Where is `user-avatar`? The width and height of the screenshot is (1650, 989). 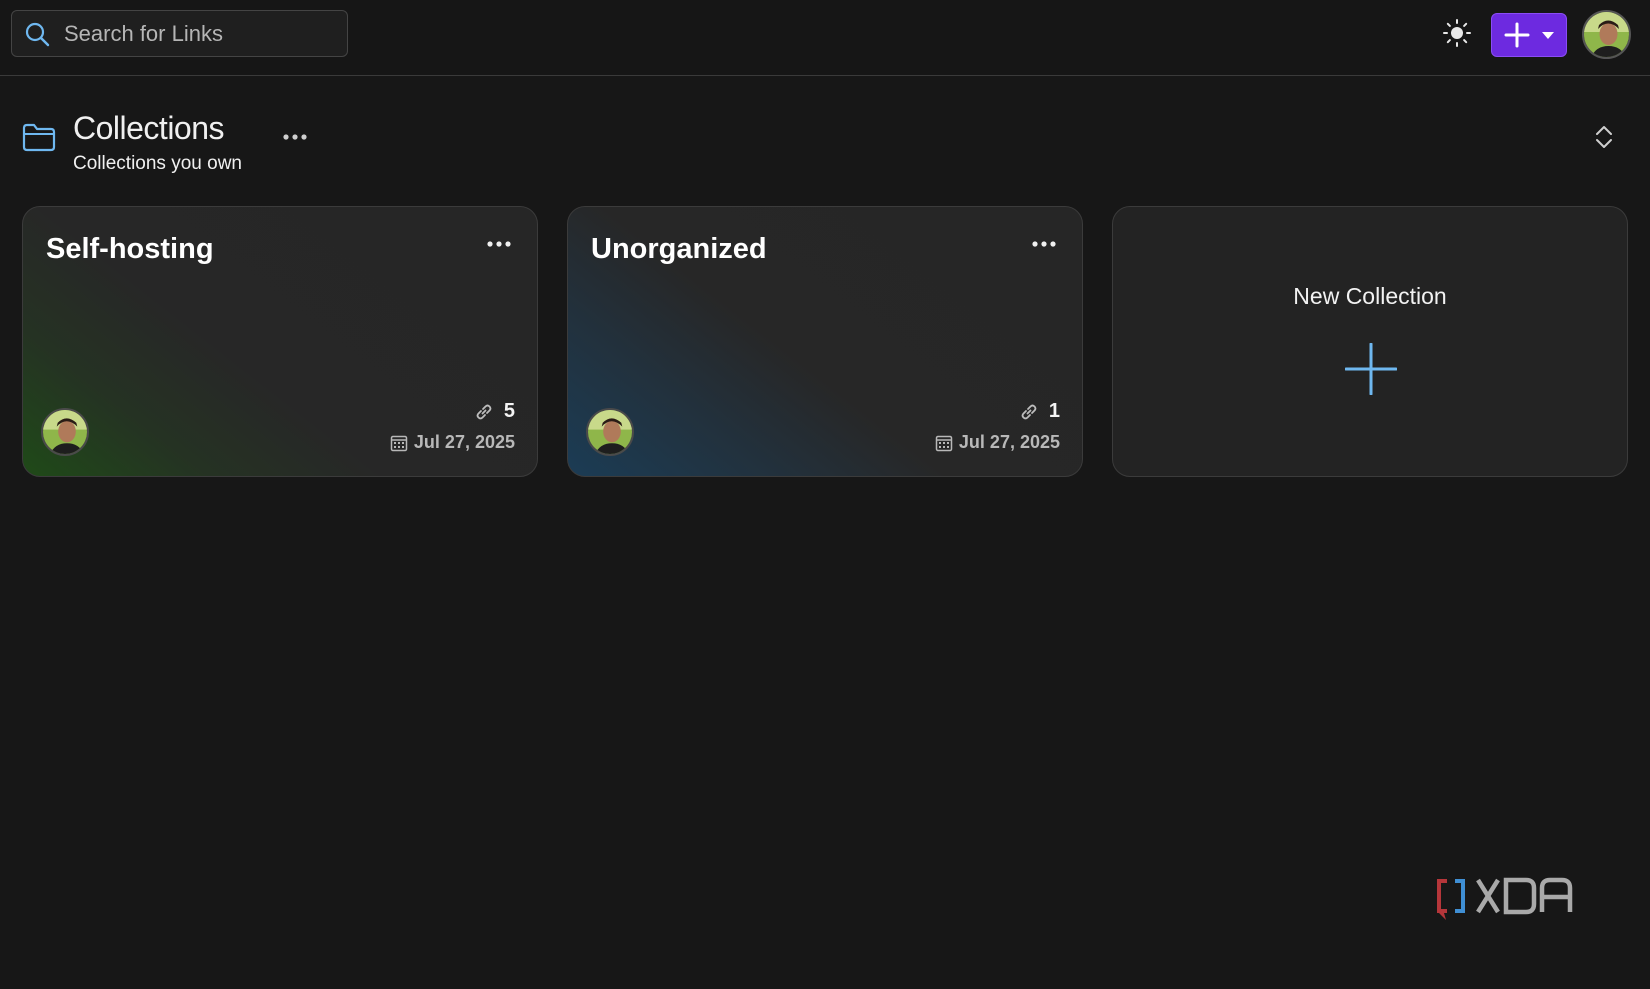
user-avatar is located at coordinates (1606, 34).